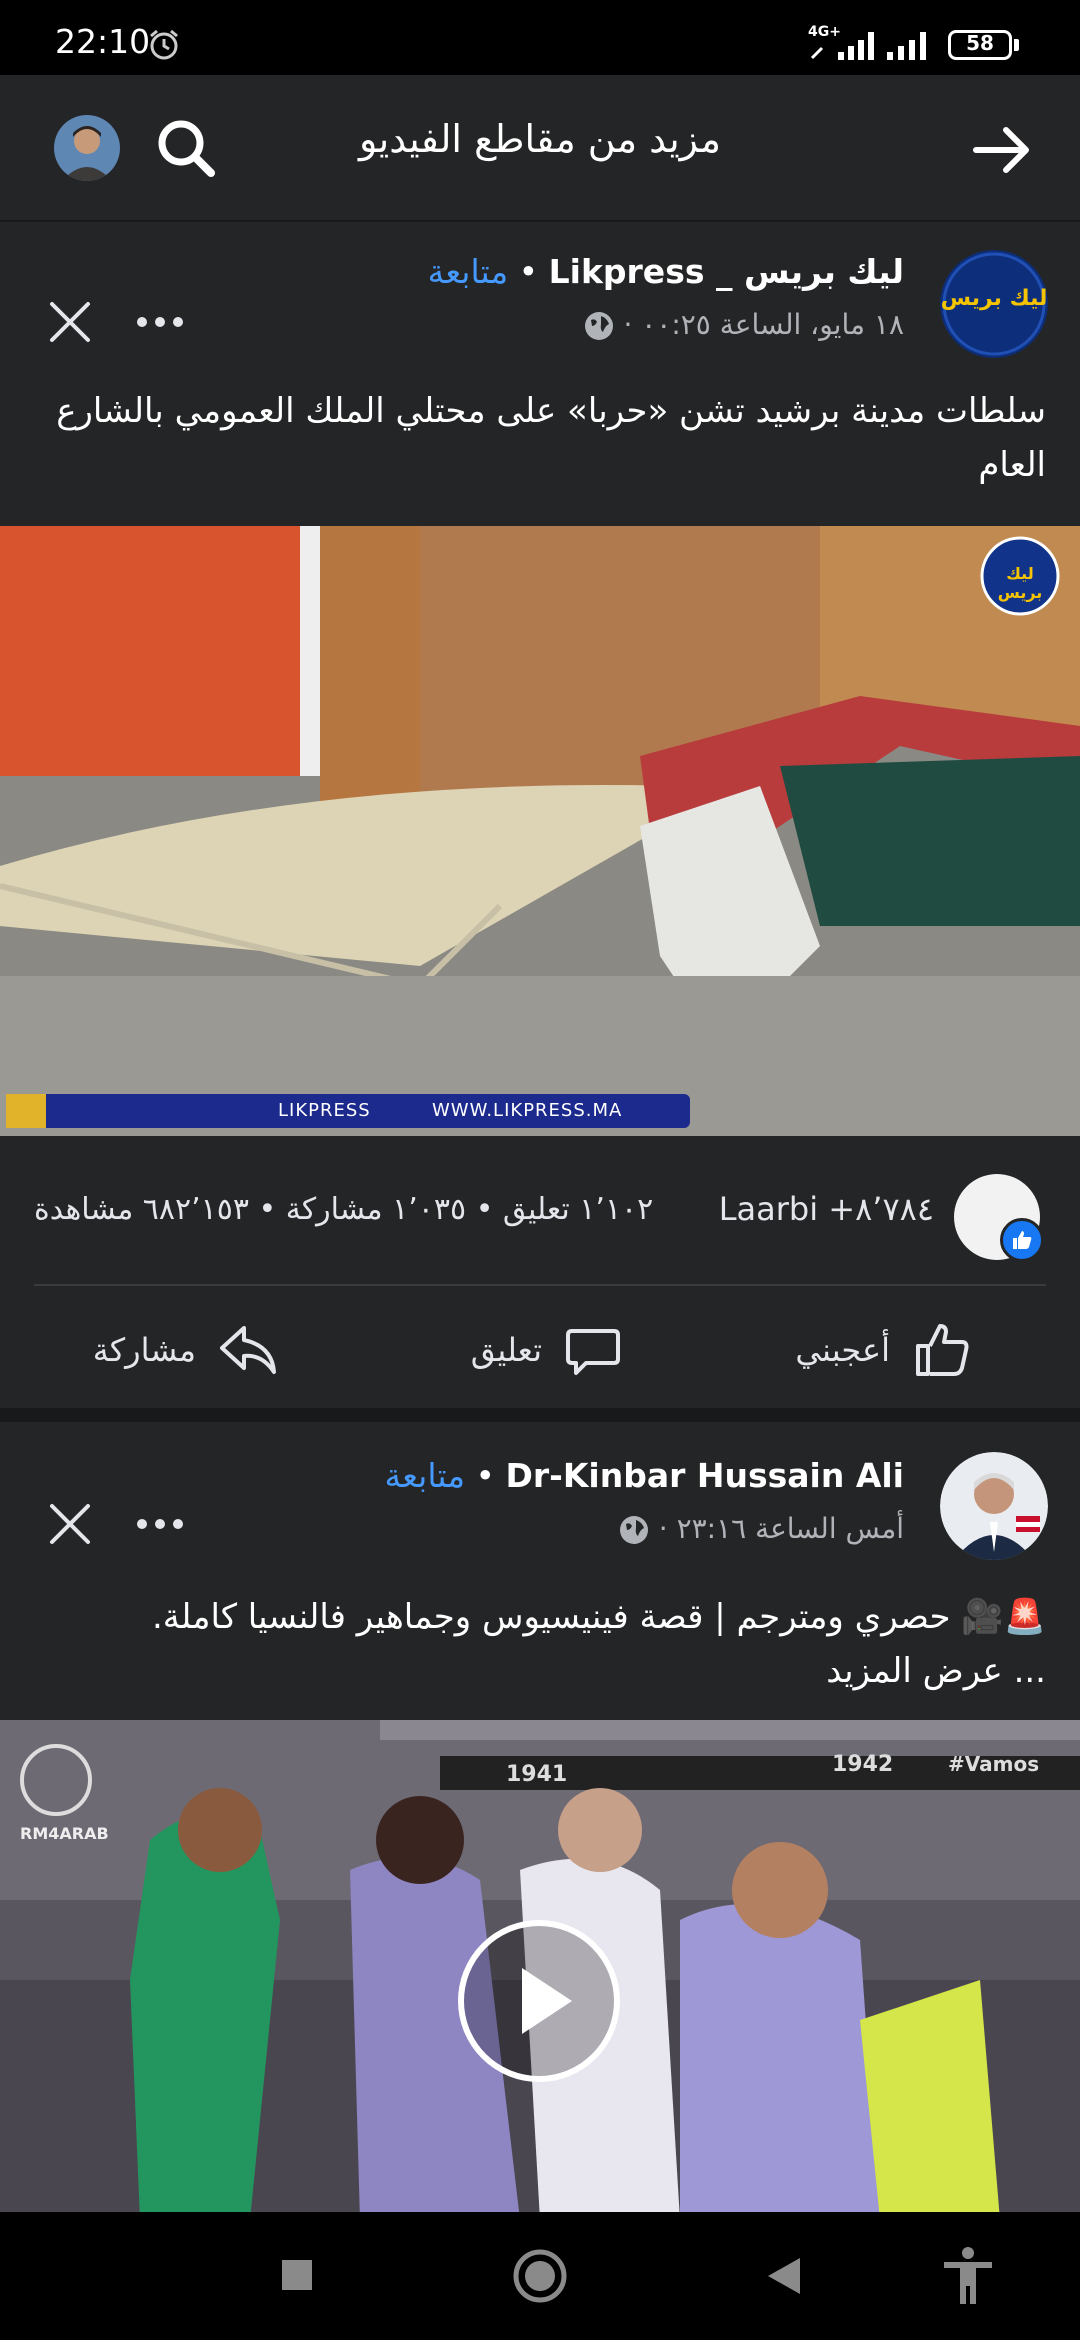 The height and width of the screenshot is (2340, 1080). What do you see at coordinates (540, 37) in the screenshot?
I see `status-bar: 22:10 4G+ 58` at bounding box center [540, 37].